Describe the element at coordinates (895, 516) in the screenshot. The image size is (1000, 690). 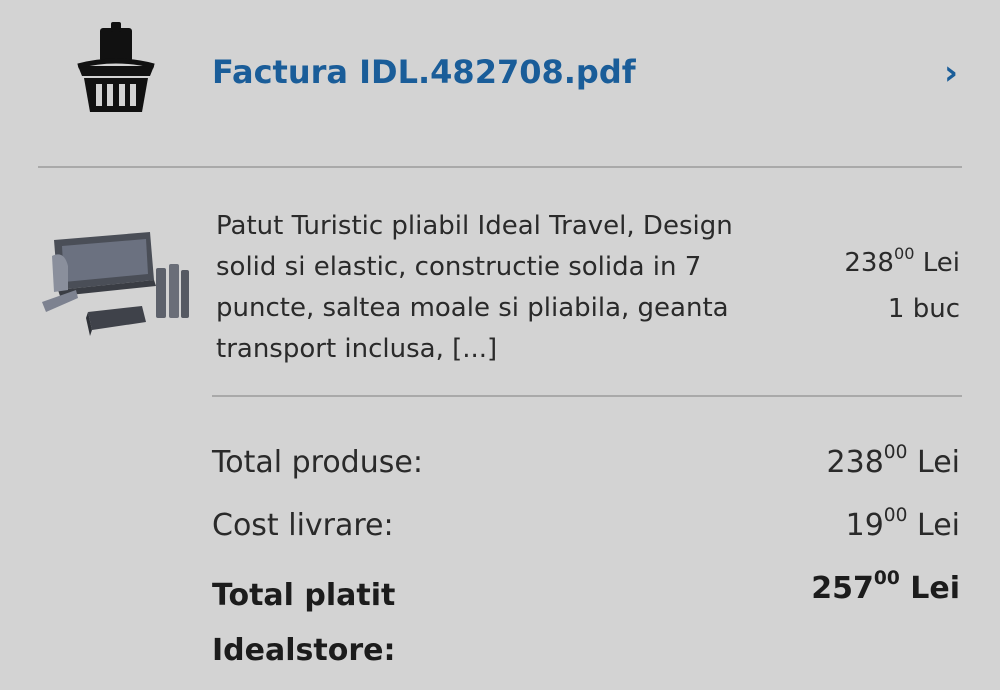
I see `delivery-cost-decimals: 00` at that location.